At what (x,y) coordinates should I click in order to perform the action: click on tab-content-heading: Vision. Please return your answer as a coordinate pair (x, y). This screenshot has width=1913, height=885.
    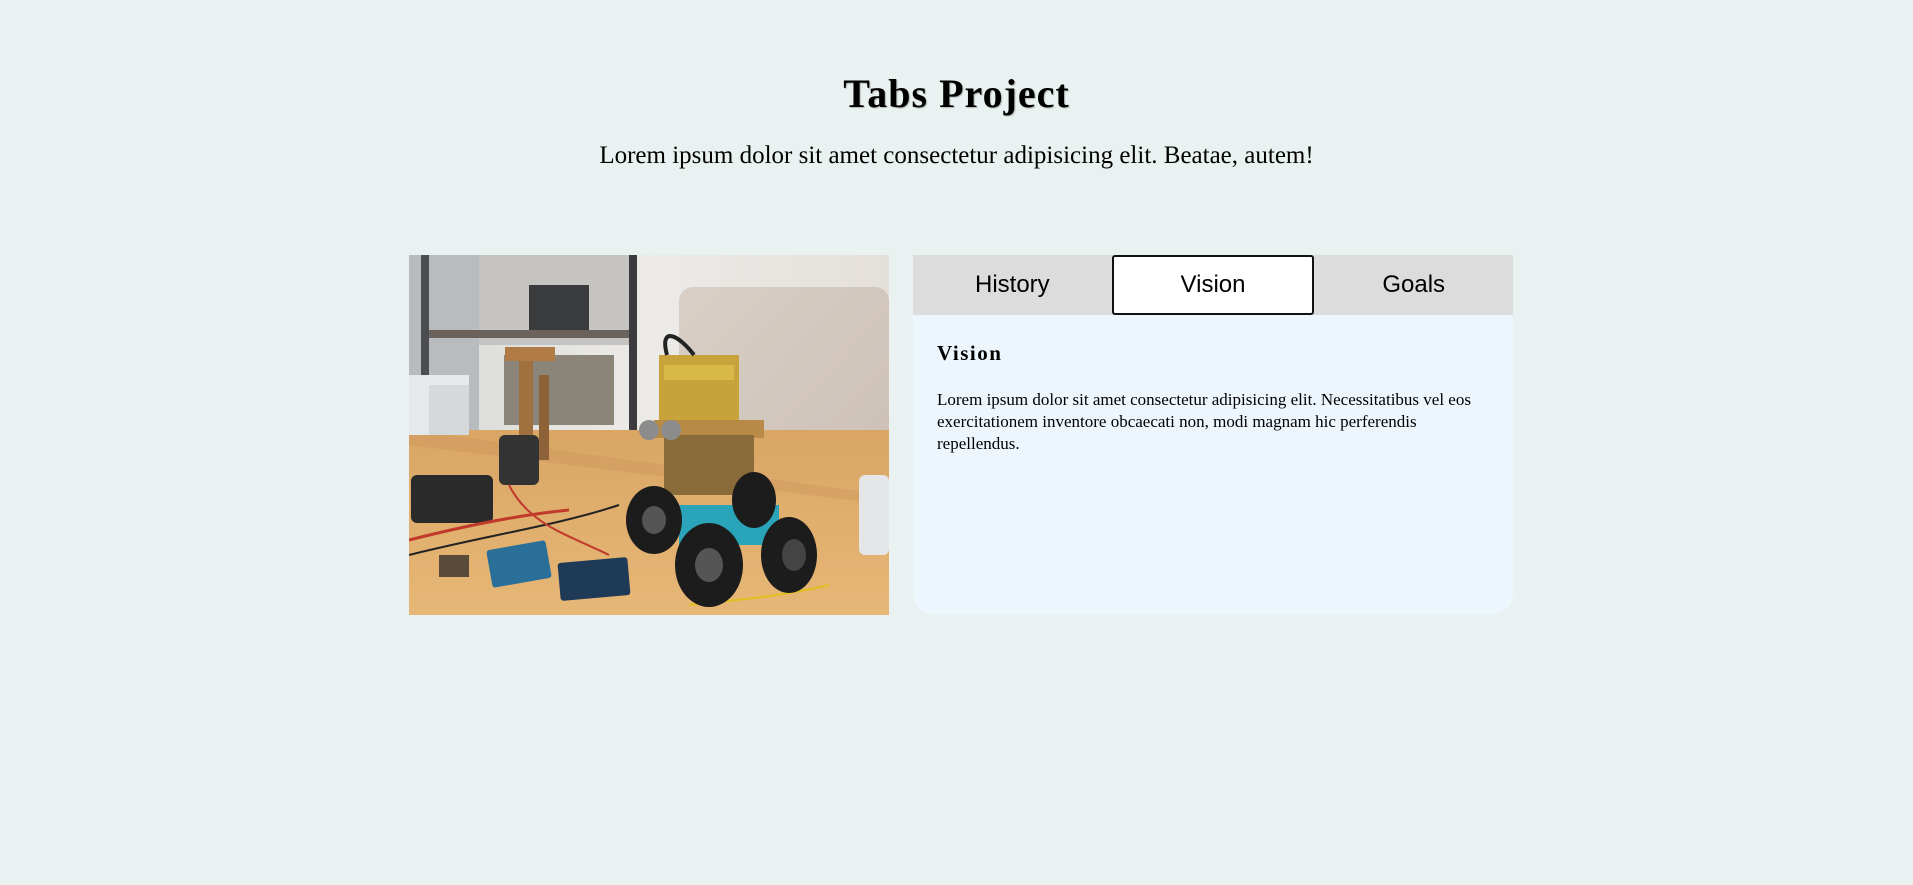
    Looking at the image, I should click on (970, 353).